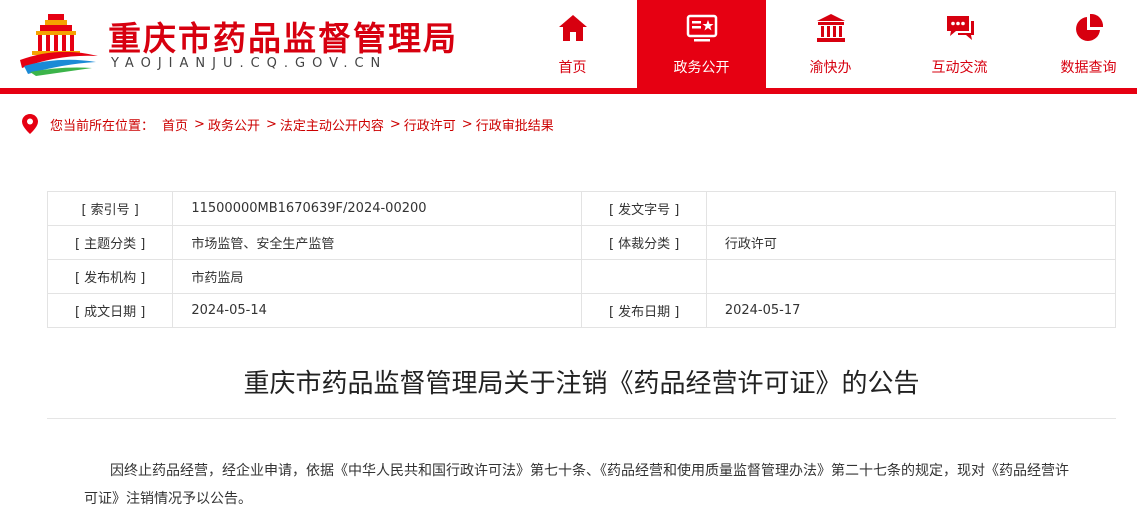 Image resolution: width=1137 pixels, height=517 pixels. Describe the element at coordinates (959, 44) in the screenshot. I see `nav-interaction: 互动交流` at that location.